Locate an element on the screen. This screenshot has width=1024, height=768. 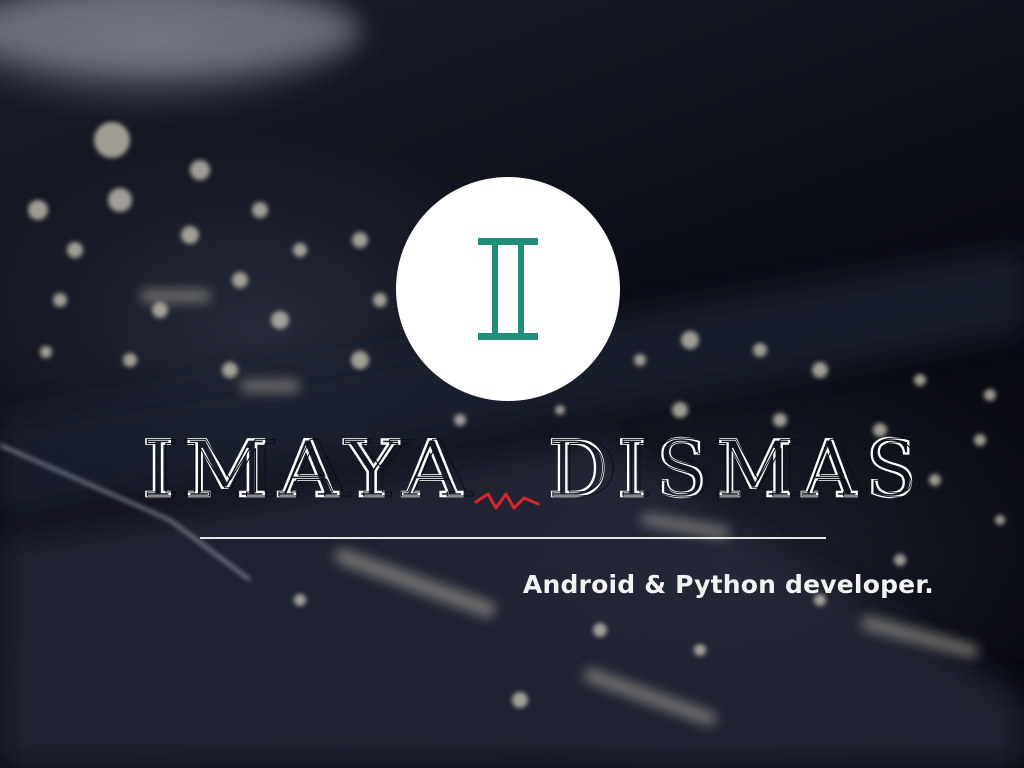
name-heading: IMAYA DISMAS IMAYA DISMAS is located at coordinates (535, 472).